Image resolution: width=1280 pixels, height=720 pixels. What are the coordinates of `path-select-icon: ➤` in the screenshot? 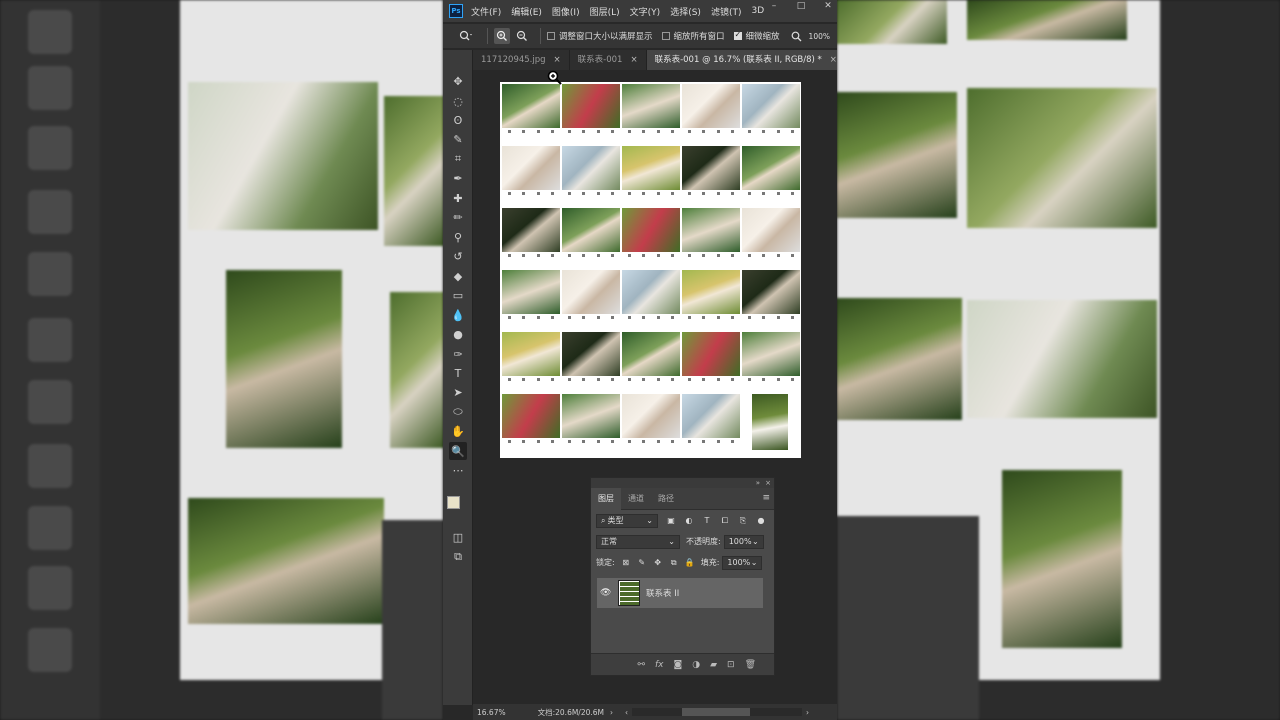 It's located at (458, 392).